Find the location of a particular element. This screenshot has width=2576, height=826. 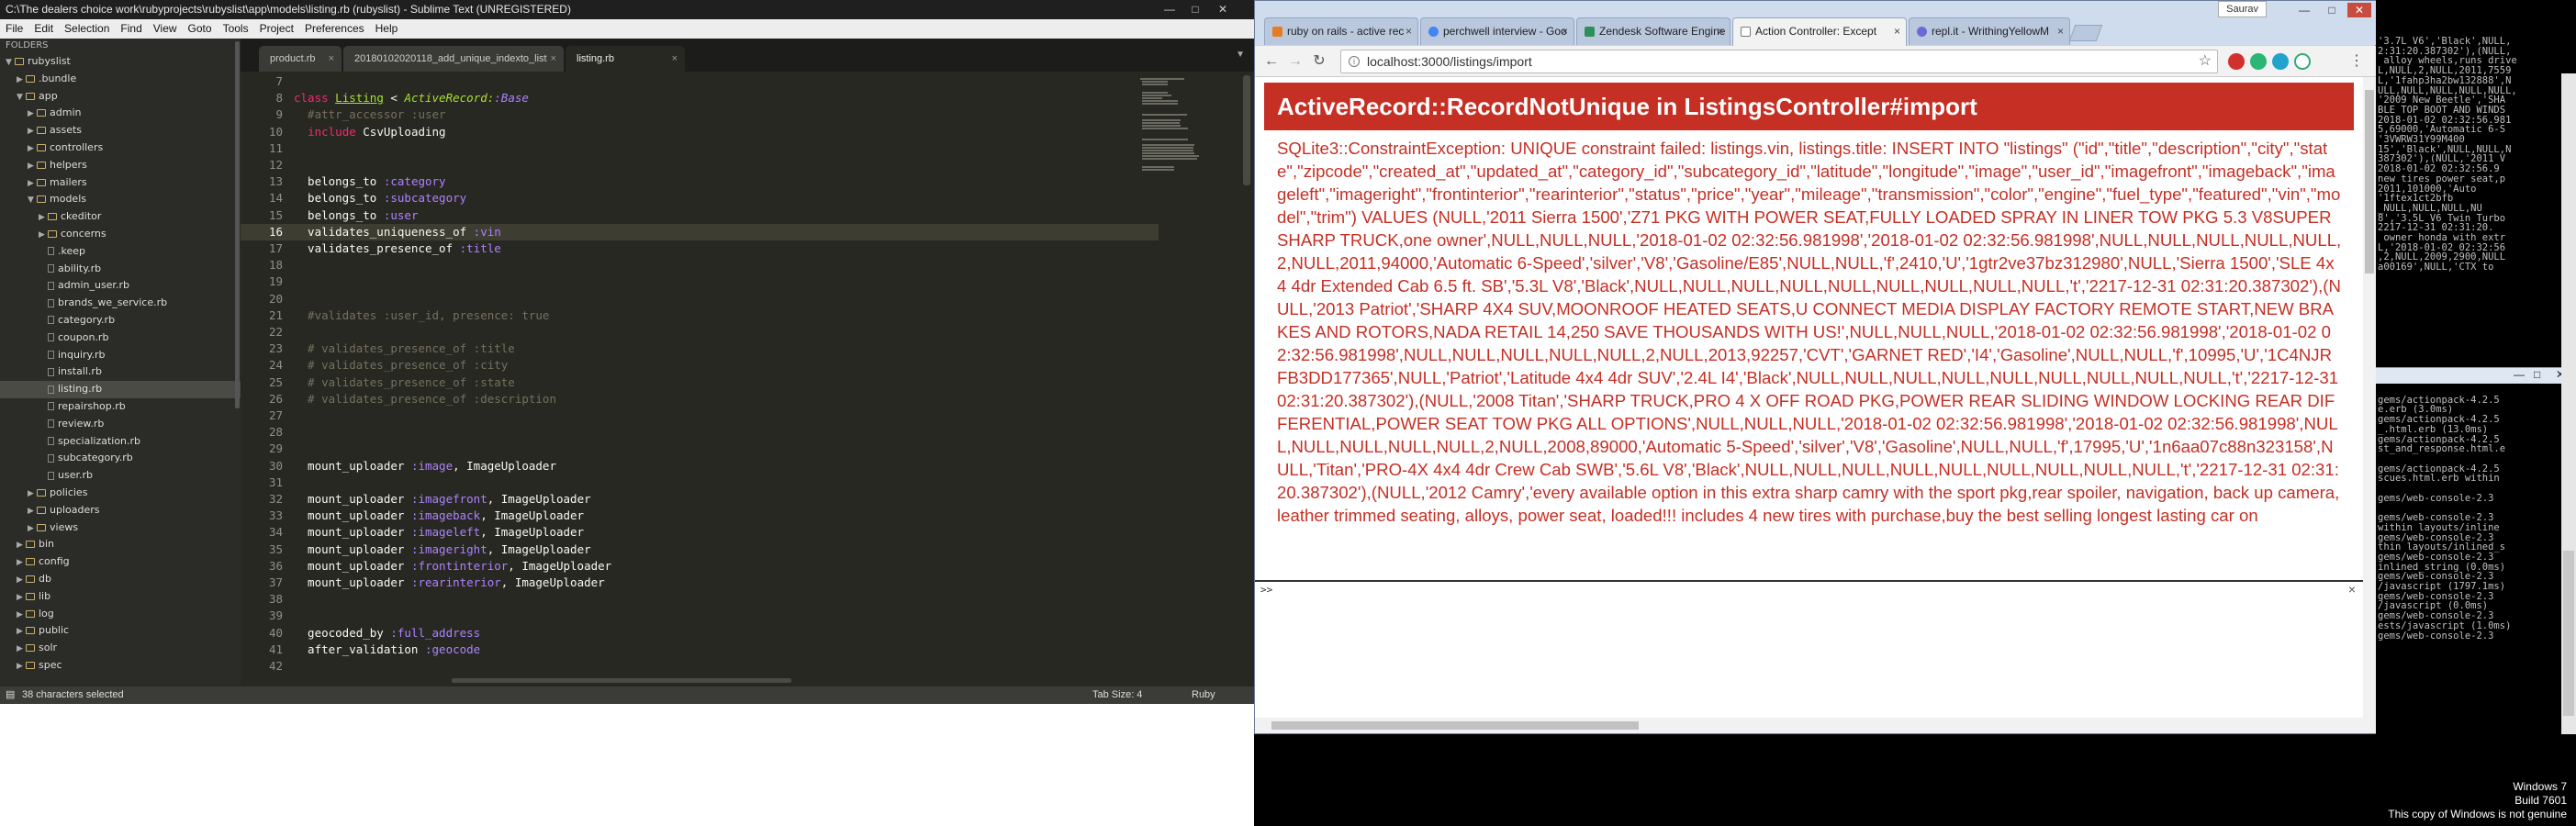

code-line: 30 mount_uploader :image, ImageUploader is located at coordinates (700, 466).